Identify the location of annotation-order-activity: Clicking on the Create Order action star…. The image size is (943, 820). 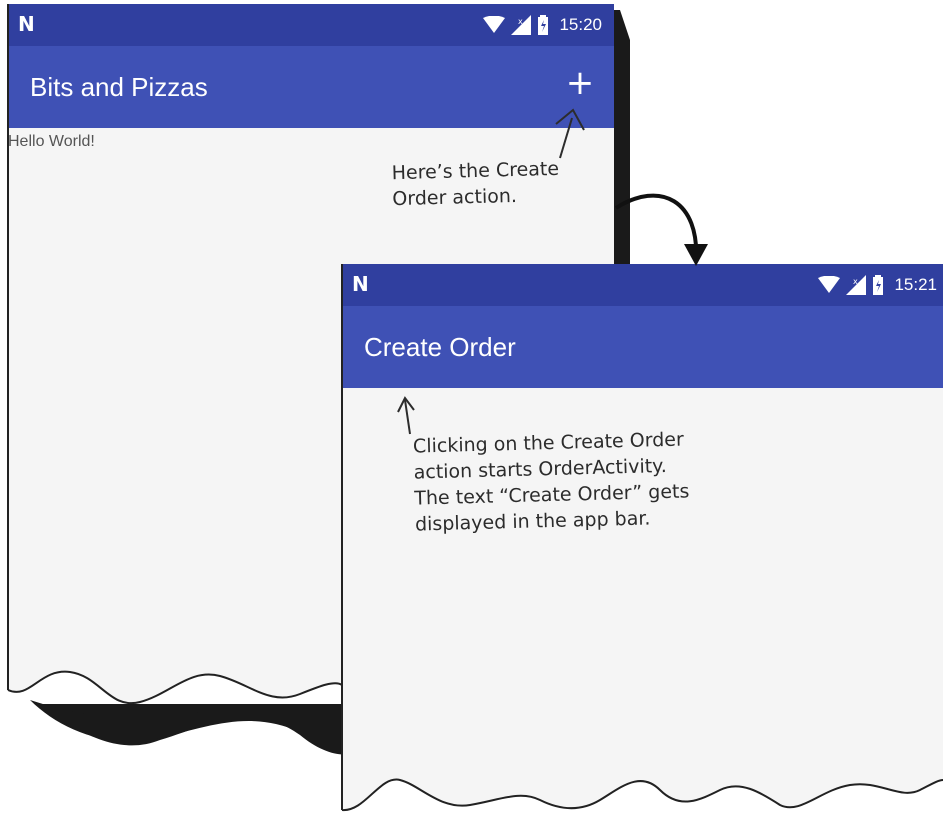
(552, 481).